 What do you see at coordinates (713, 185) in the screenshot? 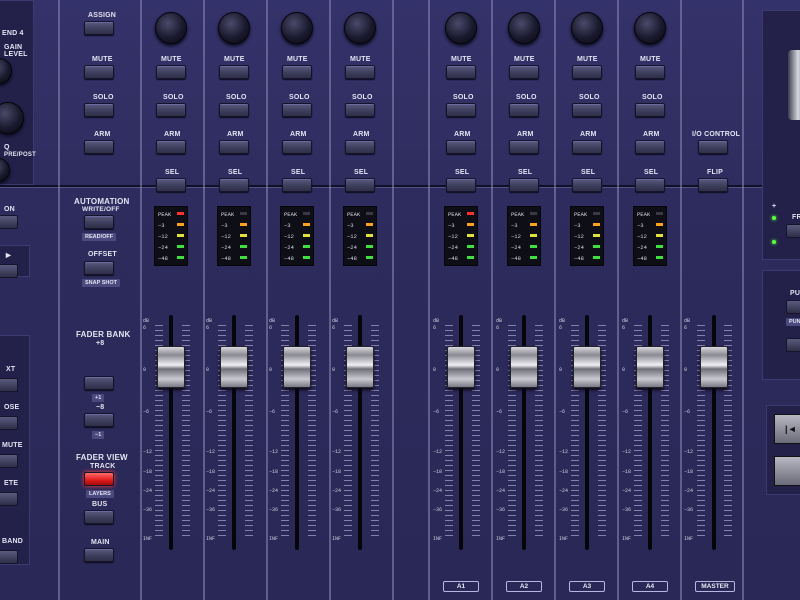
I see `flip-button` at bounding box center [713, 185].